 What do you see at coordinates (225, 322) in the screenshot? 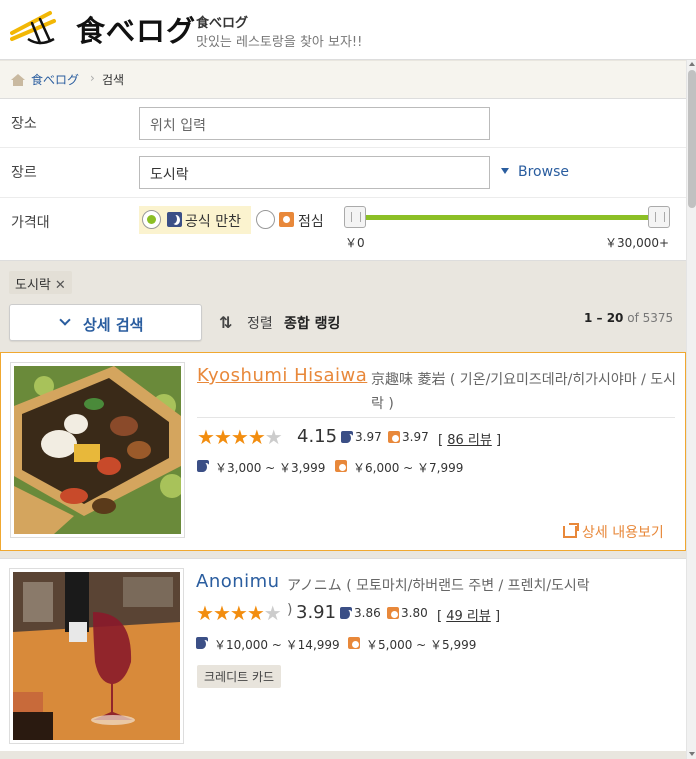
I see `sort-icon: ⇅` at bounding box center [225, 322].